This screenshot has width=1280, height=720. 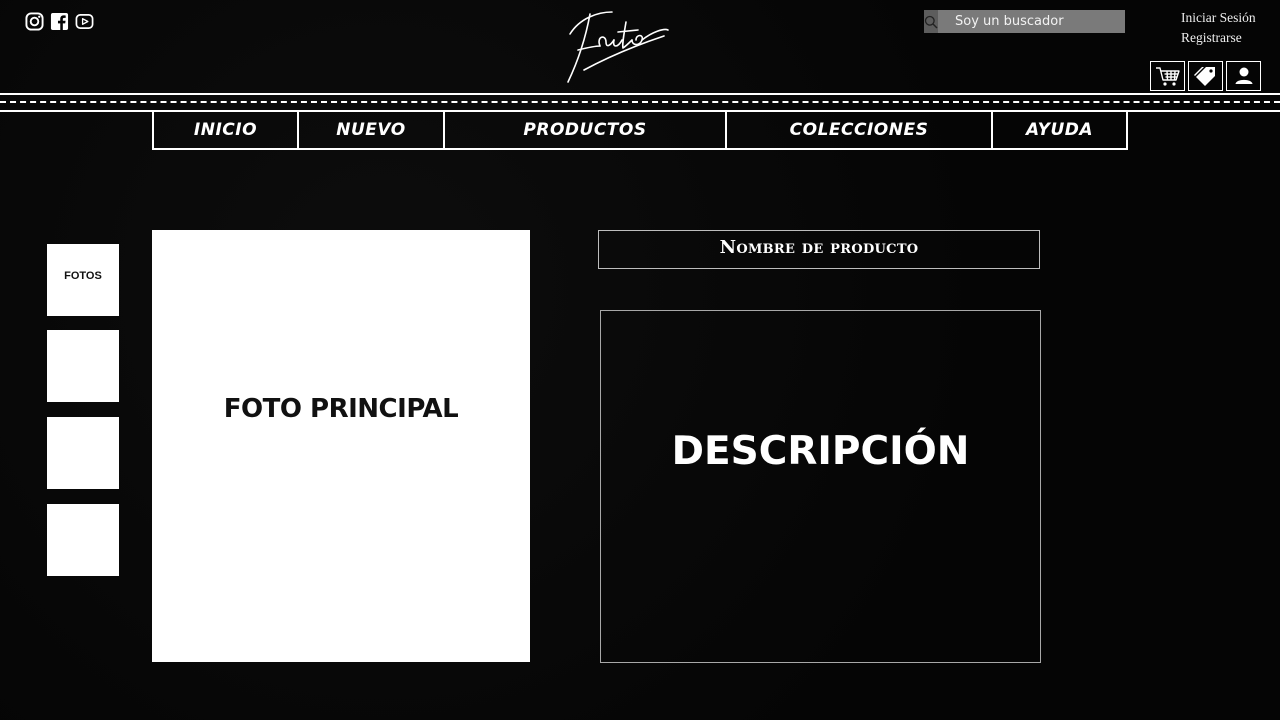 I want to click on main-nav: INICIO NUEVO PRODUCTOS COLECCIONES AYUDA, so click(x=640, y=130).